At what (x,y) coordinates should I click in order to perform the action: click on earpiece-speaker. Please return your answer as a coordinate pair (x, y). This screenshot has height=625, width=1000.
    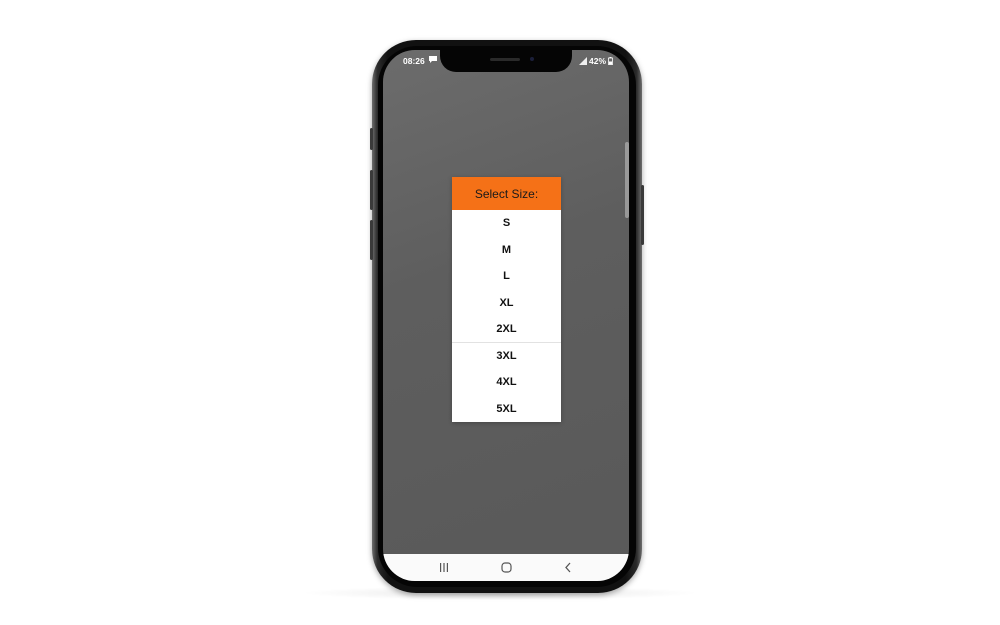
    Looking at the image, I should click on (505, 59).